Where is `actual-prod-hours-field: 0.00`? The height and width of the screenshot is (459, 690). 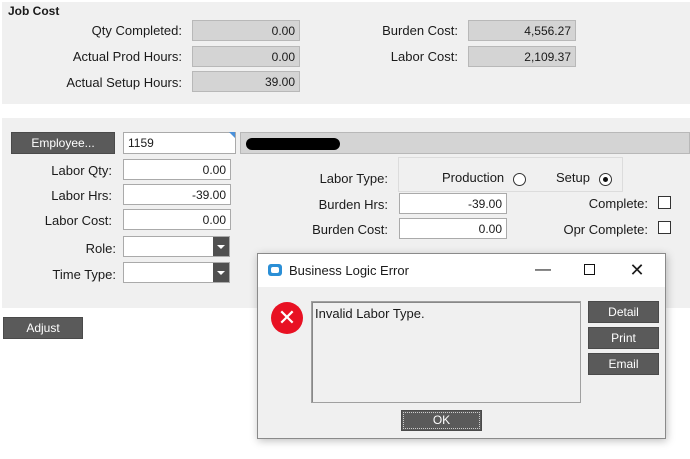 actual-prod-hours-field: 0.00 is located at coordinates (246, 56).